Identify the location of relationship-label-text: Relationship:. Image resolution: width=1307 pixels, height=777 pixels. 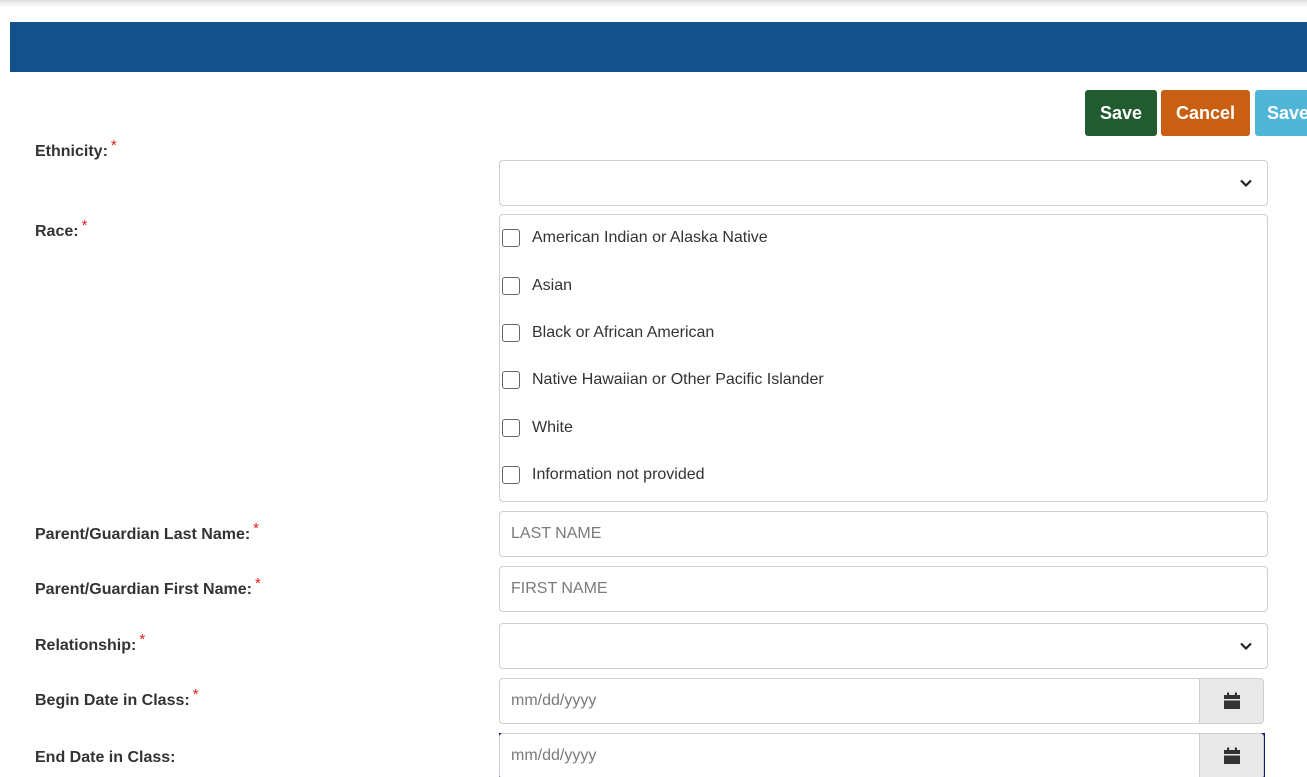
(86, 645).